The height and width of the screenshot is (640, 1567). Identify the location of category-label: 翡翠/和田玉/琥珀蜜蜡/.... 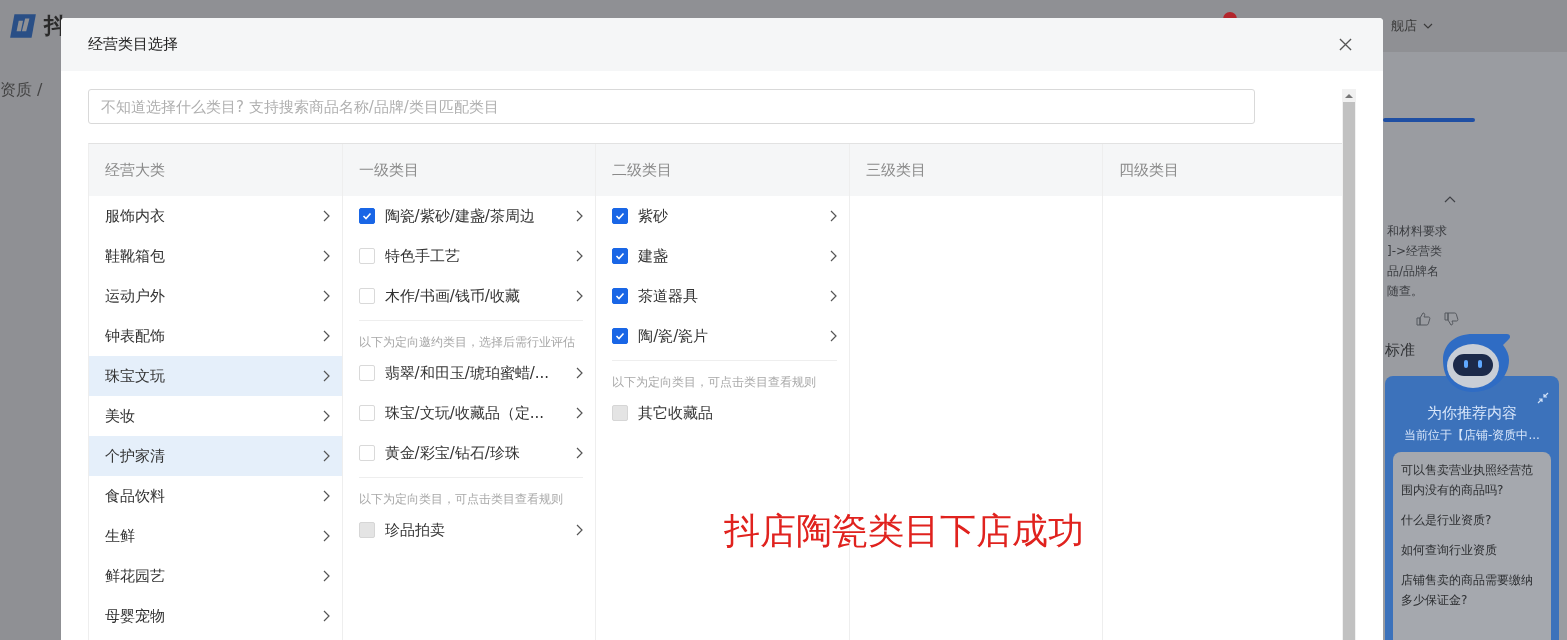
(475, 373).